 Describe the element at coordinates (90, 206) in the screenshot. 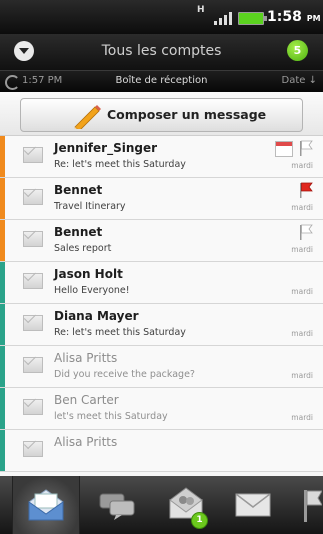

I see `message-subject: Travel Itinerary` at that location.